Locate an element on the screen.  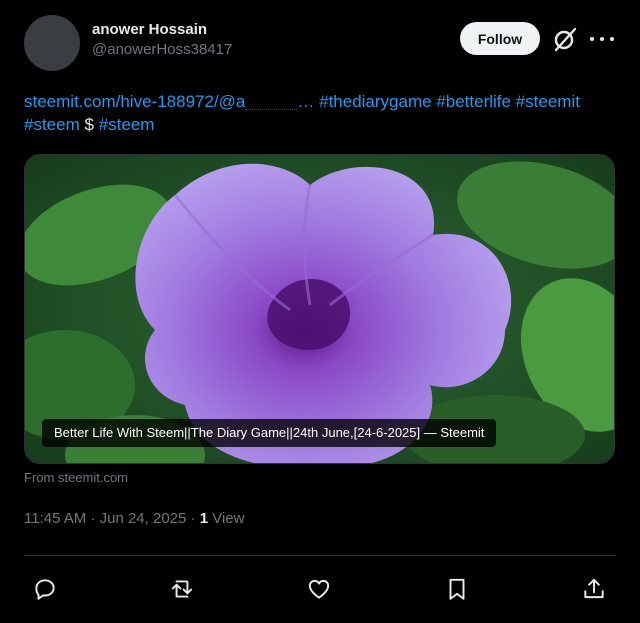
cashtag: $ is located at coordinates (88, 124).